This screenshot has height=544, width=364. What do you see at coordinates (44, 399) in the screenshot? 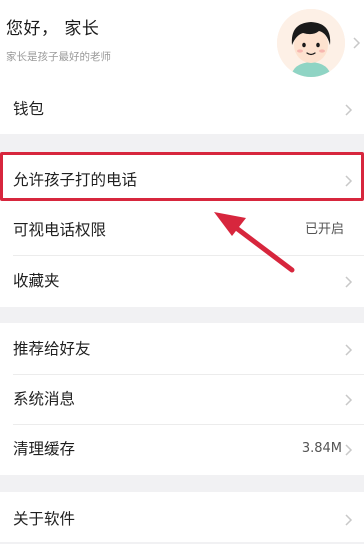
I see `menu-item-label: 系统消息` at bounding box center [44, 399].